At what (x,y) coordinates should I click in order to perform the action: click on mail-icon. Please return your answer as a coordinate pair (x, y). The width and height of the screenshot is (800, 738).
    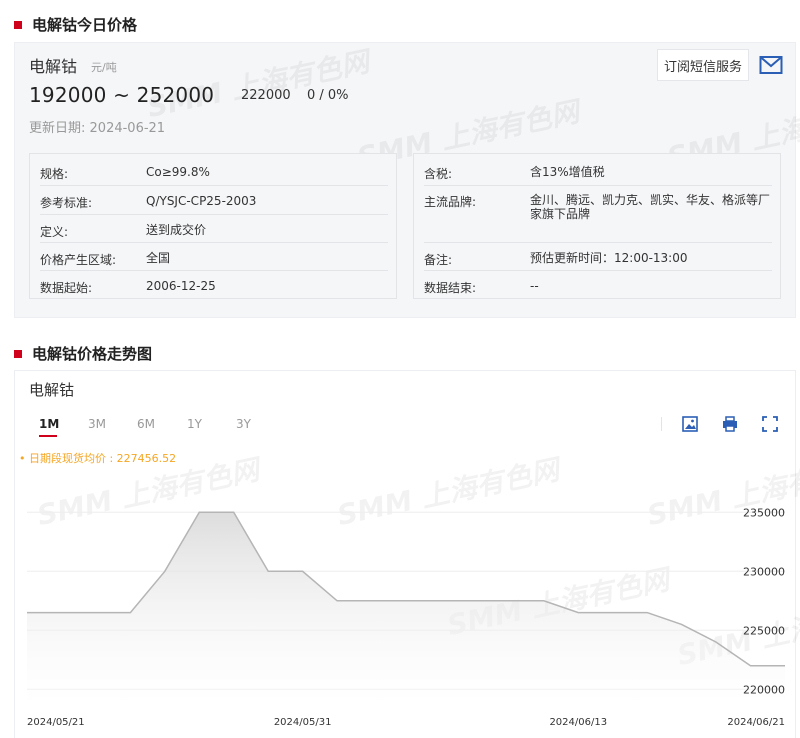
    Looking at the image, I should click on (771, 65).